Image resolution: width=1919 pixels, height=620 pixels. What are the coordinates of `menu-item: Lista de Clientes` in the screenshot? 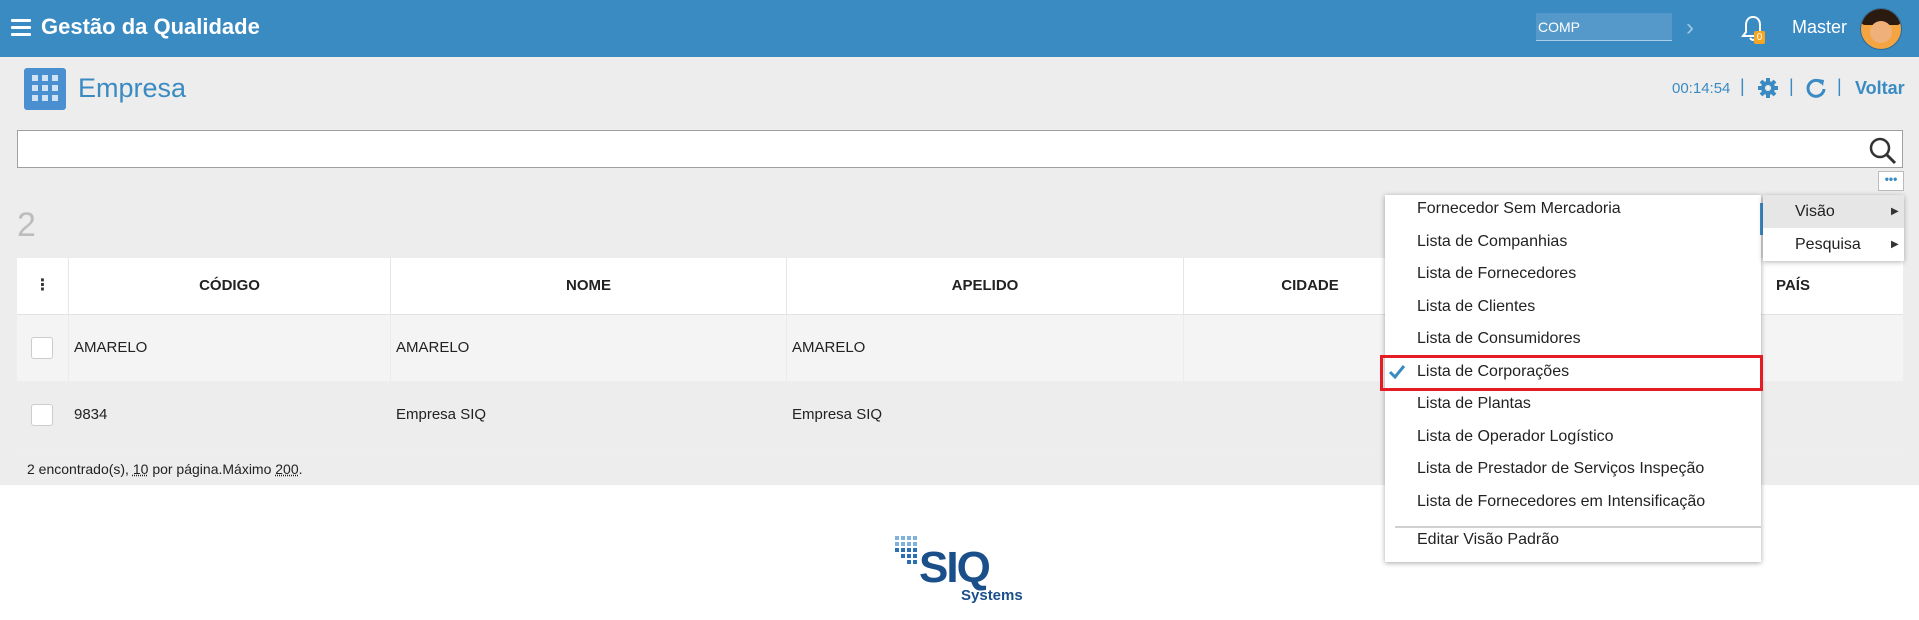 It's located at (1476, 307).